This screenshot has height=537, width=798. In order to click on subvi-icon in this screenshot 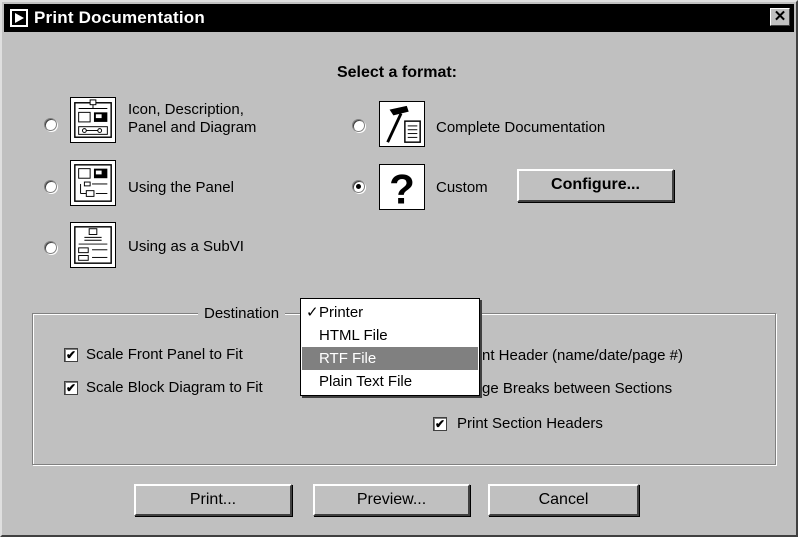, I will do `click(93, 245)`.